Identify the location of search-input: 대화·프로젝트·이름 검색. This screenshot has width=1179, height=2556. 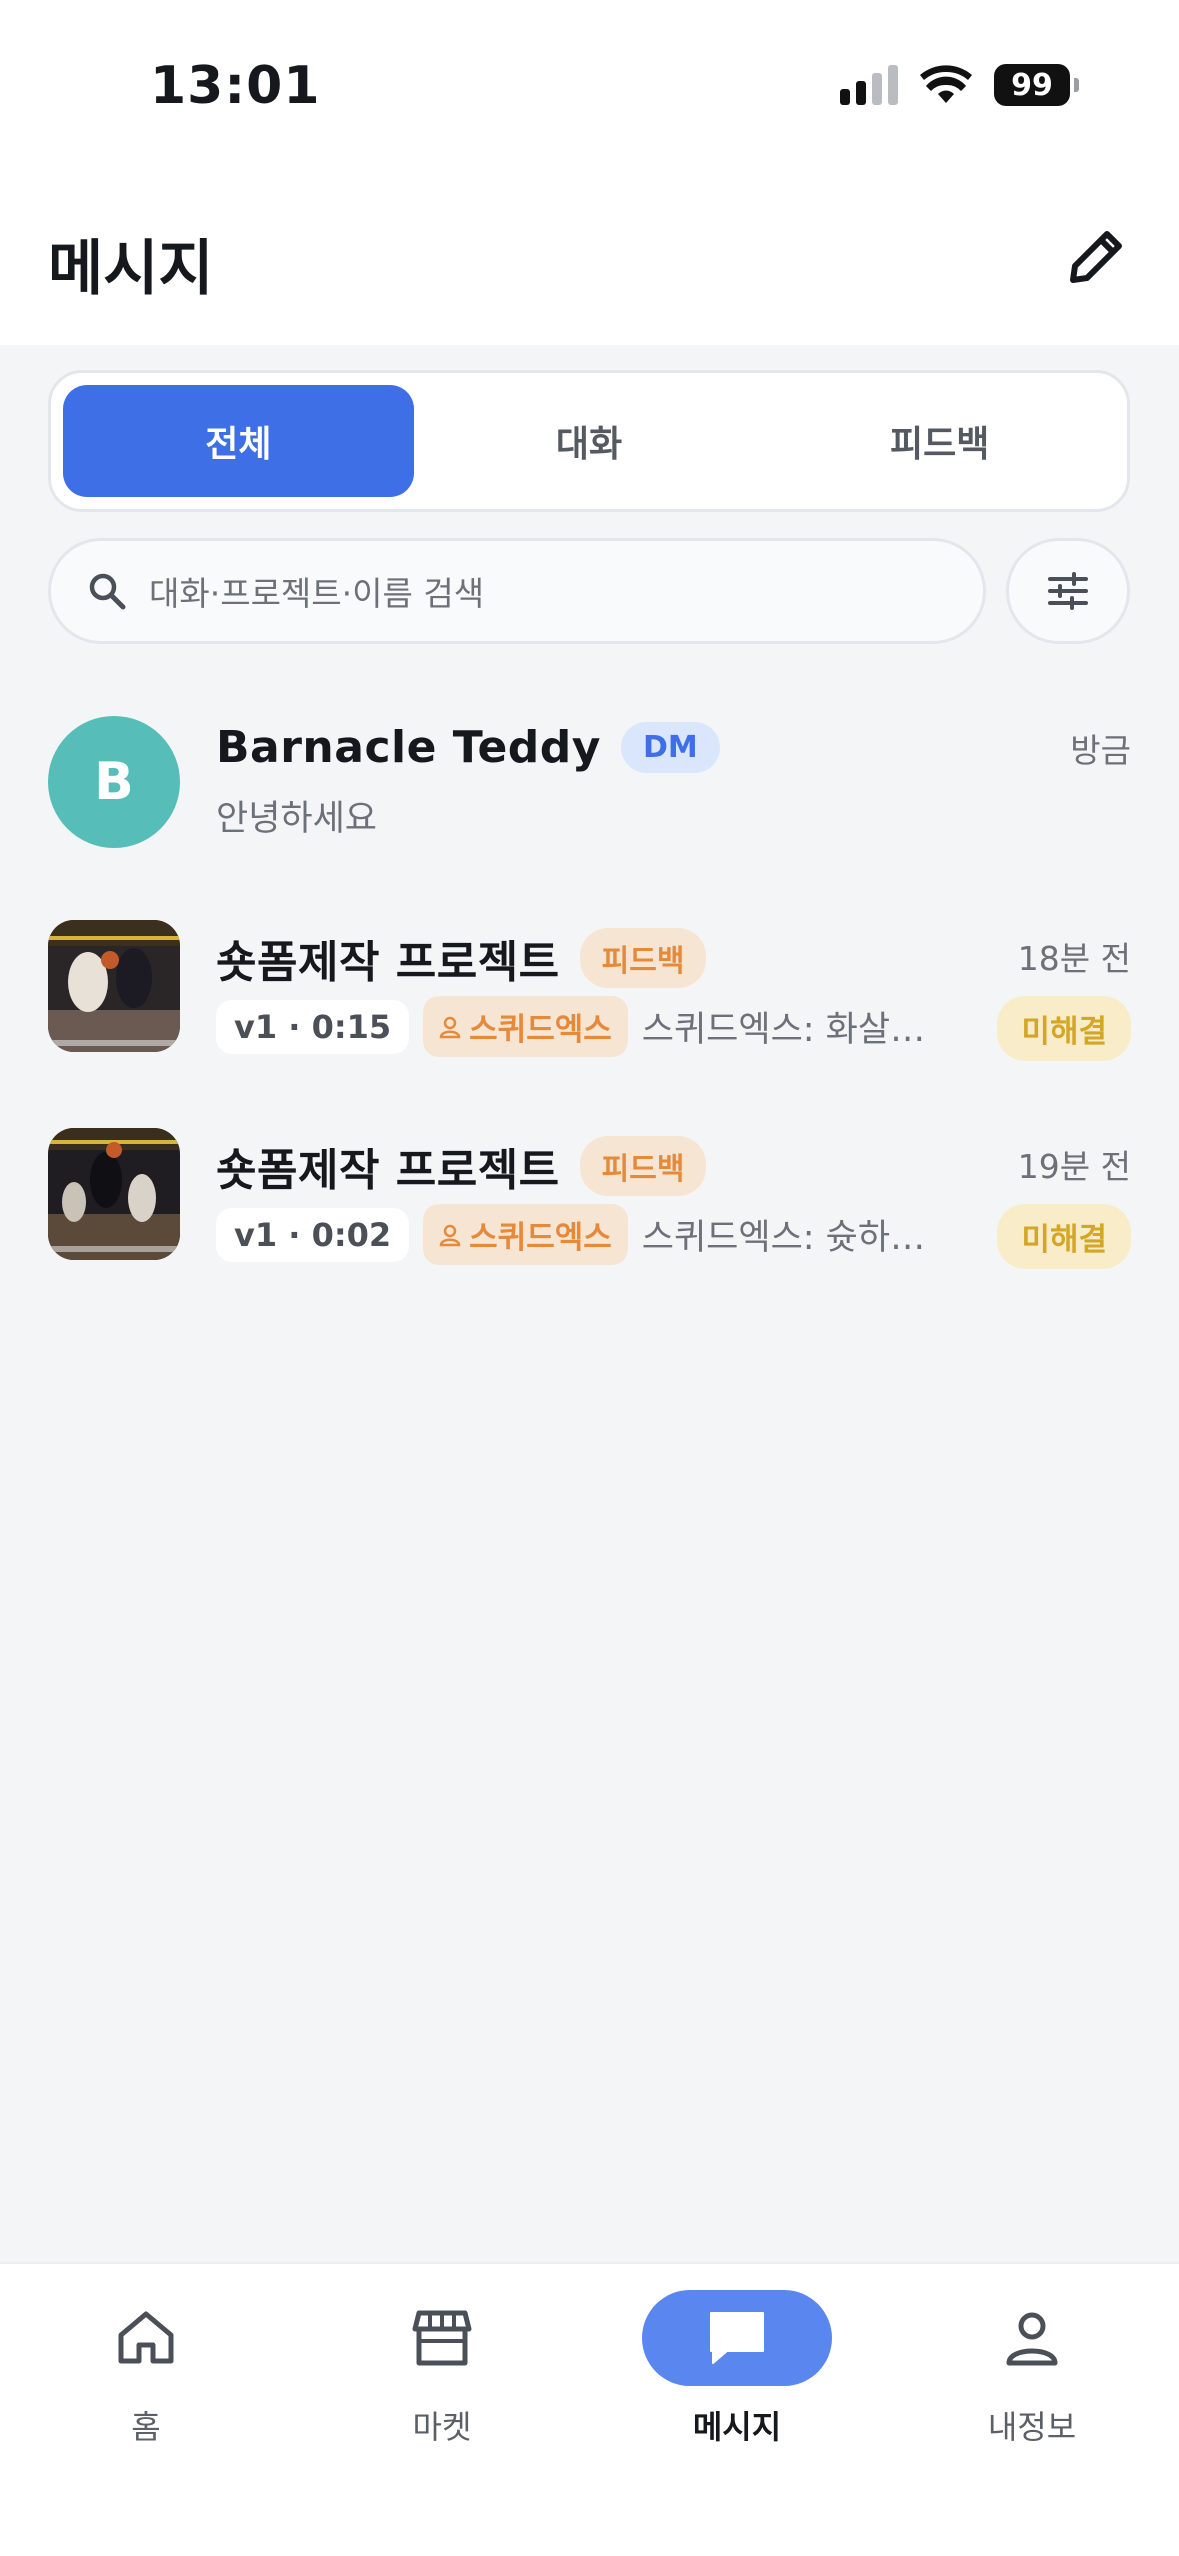
(517, 591).